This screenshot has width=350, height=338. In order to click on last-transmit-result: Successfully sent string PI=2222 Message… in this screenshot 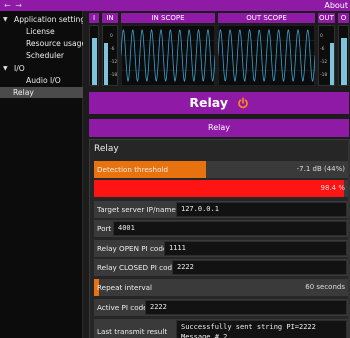, I will do `click(261, 329)`.